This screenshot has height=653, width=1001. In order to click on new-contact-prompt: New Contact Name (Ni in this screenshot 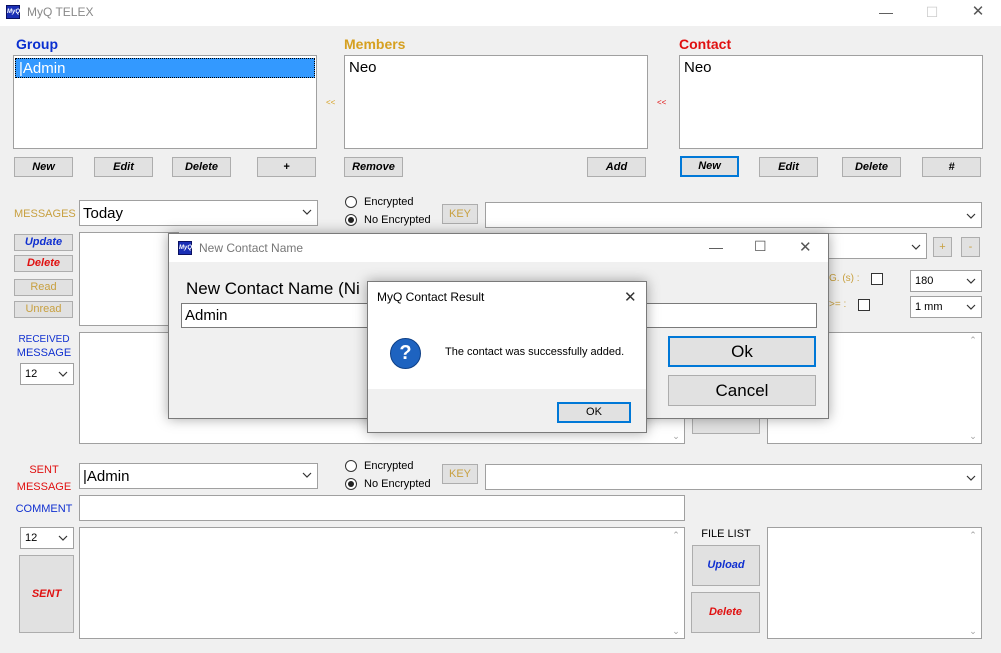, I will do `click(273, 288)`.